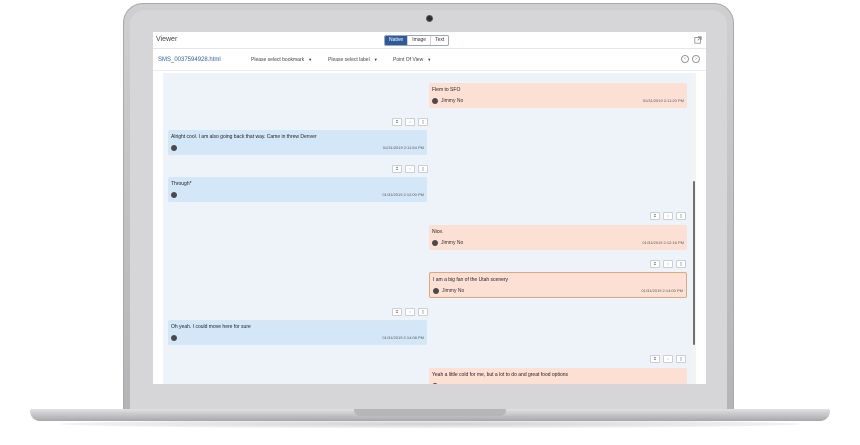  Describe the element at coordinates (349, 60) in the screenshot. I see `label-select-label: Please select label` at that location.